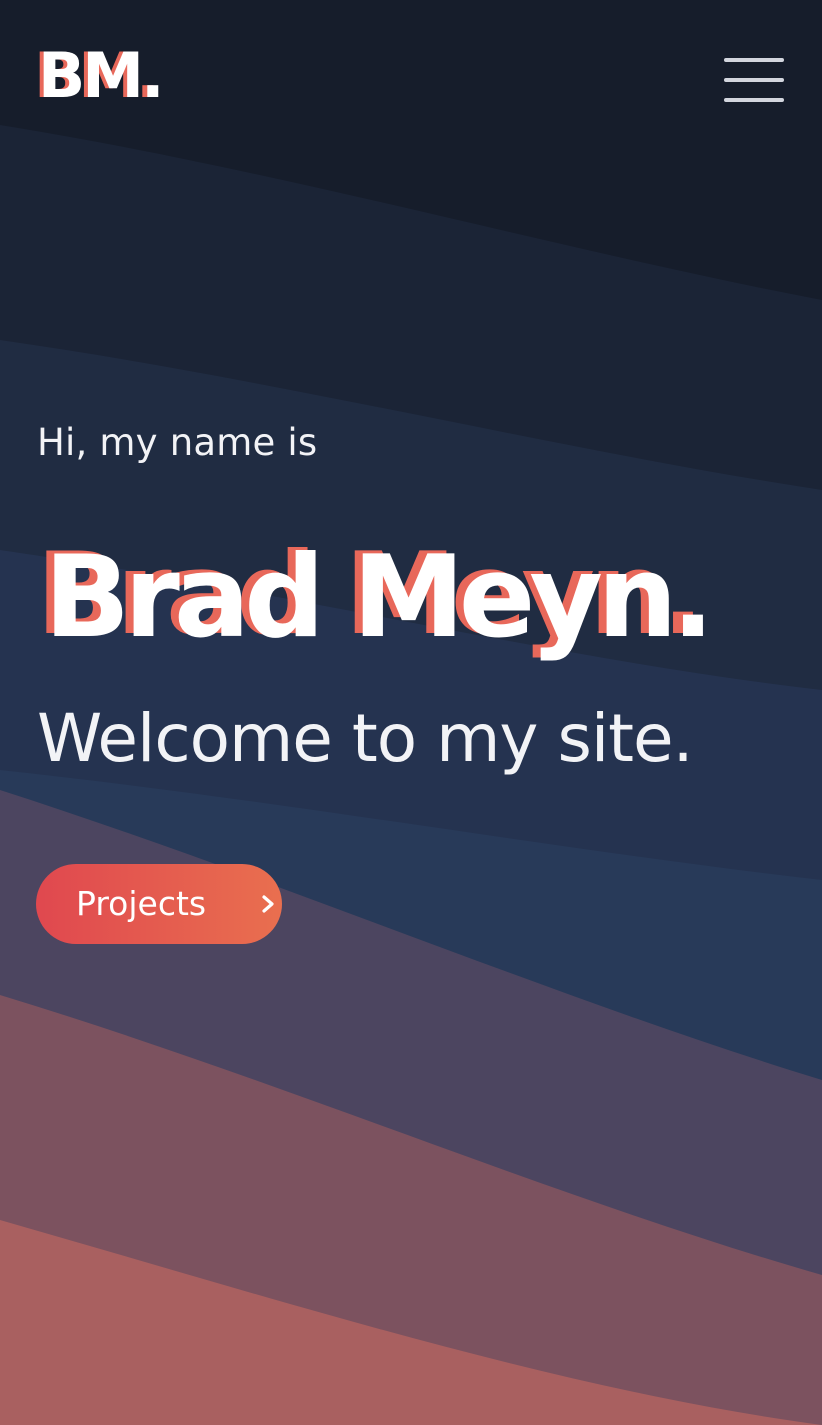 Image resolution: width=822 pixels, height=1425 pixels. I want to click on intro-text: Hi, my name is, so click(177, 442).